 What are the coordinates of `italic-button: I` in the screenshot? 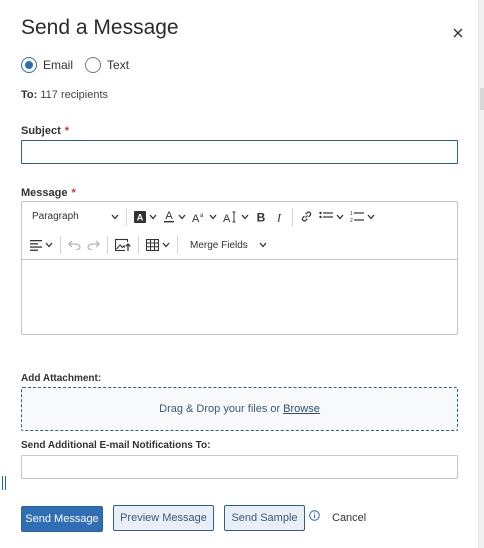 It's located at (279, 217).